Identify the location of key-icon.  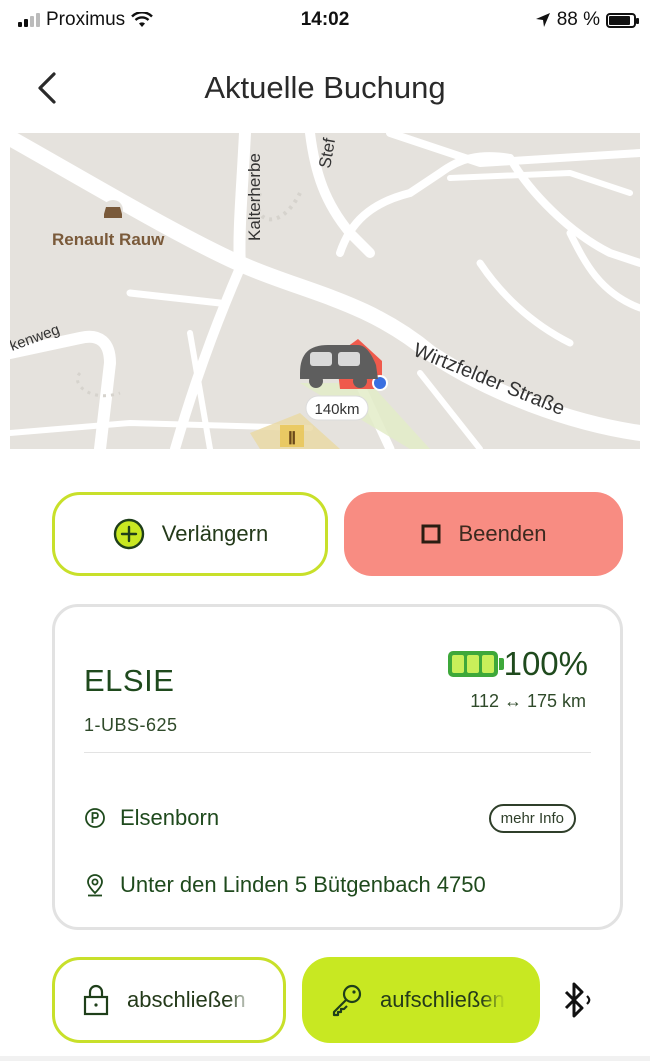
(347, 1000).